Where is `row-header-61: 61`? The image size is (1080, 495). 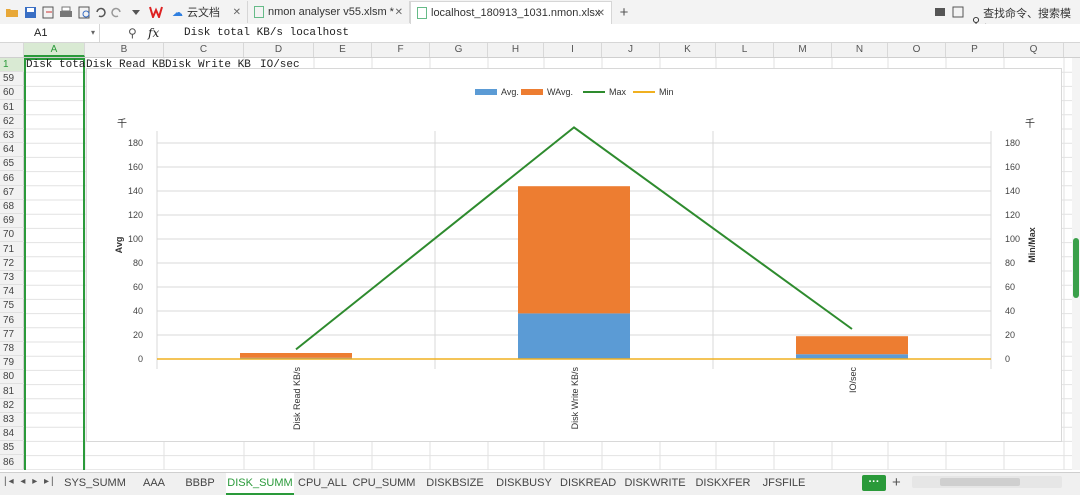
row-header-61: 61 is located at coordinates (12, 108).